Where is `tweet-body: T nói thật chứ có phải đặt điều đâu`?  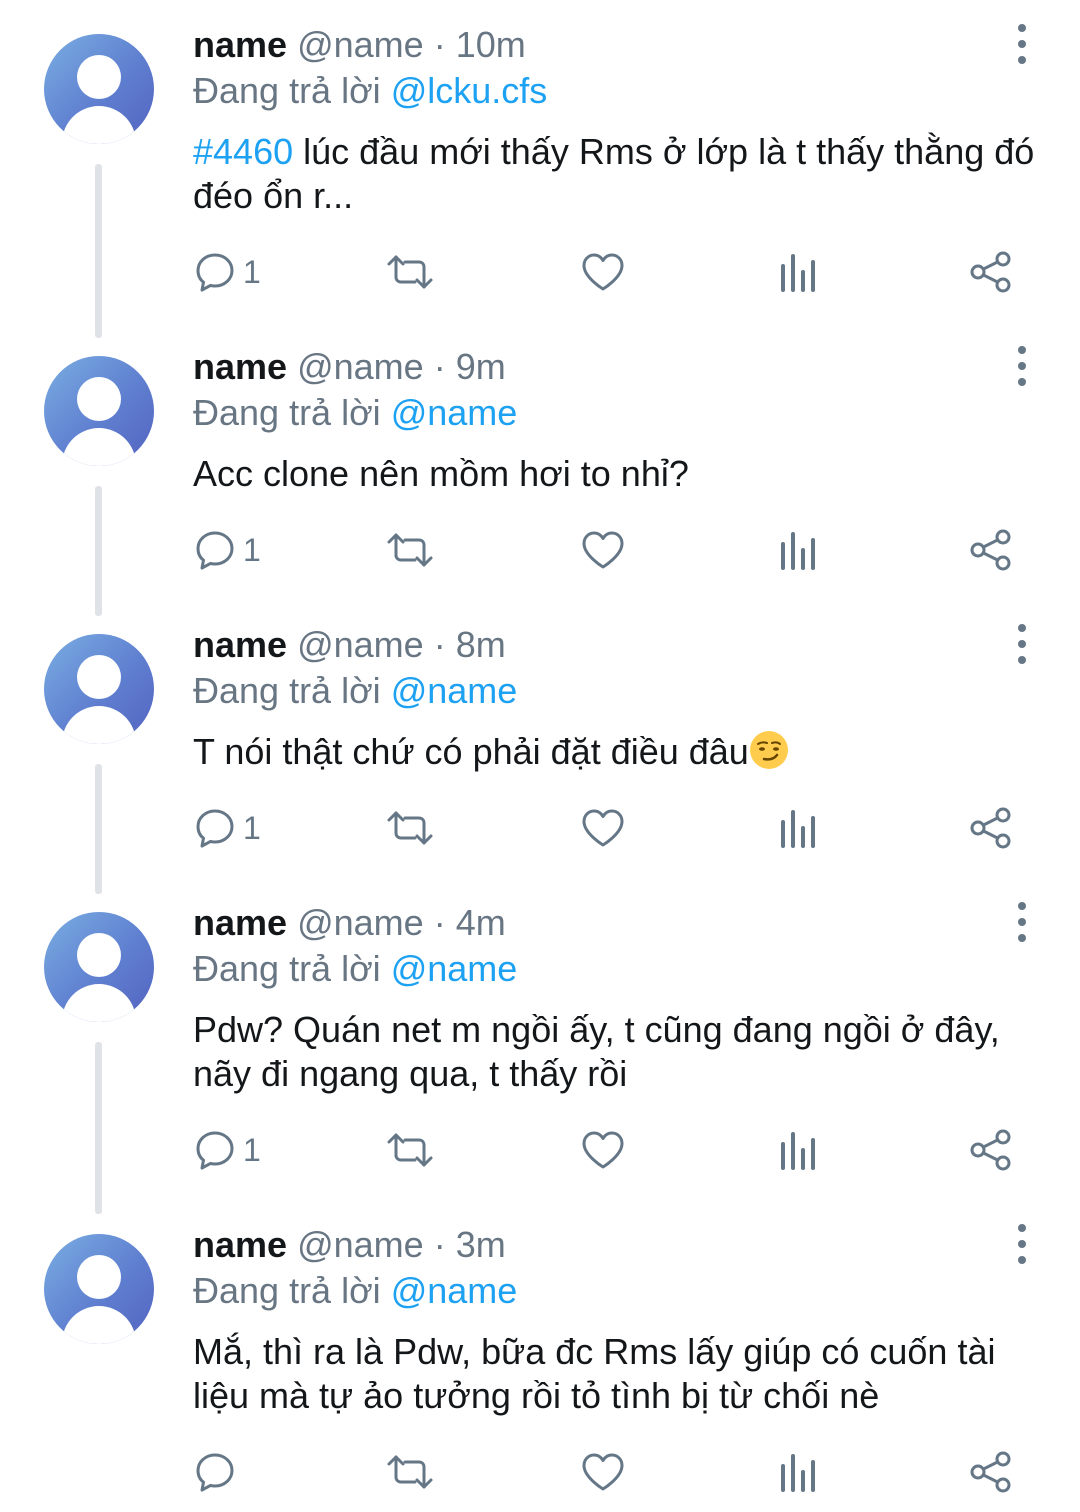 tweet-body: T nói thật chứ có phải đặt điều đâu is located at coordinates (471, 751).